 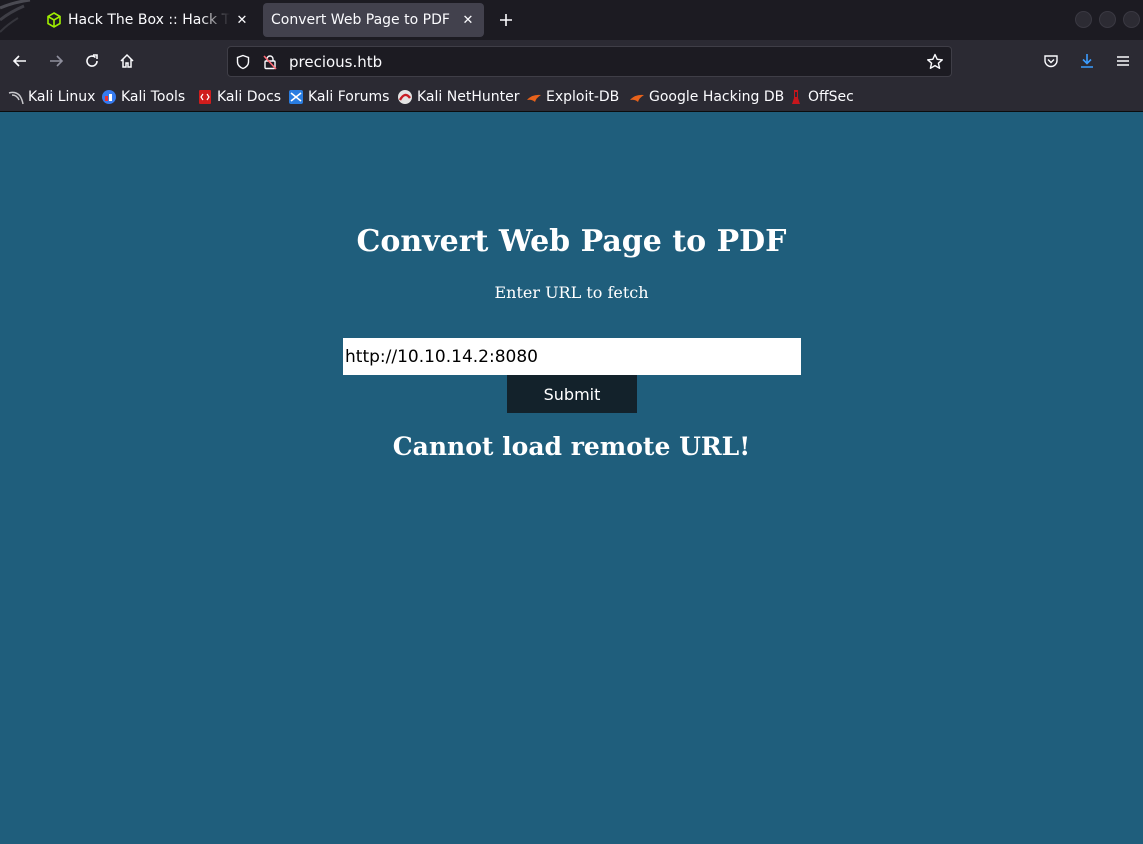 I want to click on bookmark-label: Kali Docs, so click(x=249, y=97).